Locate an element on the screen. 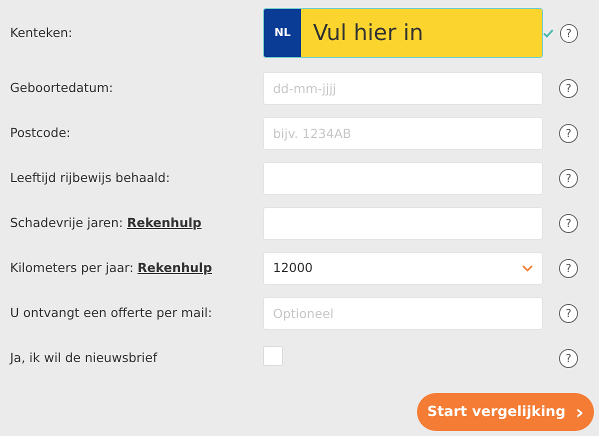  field-label: U ontvangt een offerte per mail: is located at coordinates (111, 312).